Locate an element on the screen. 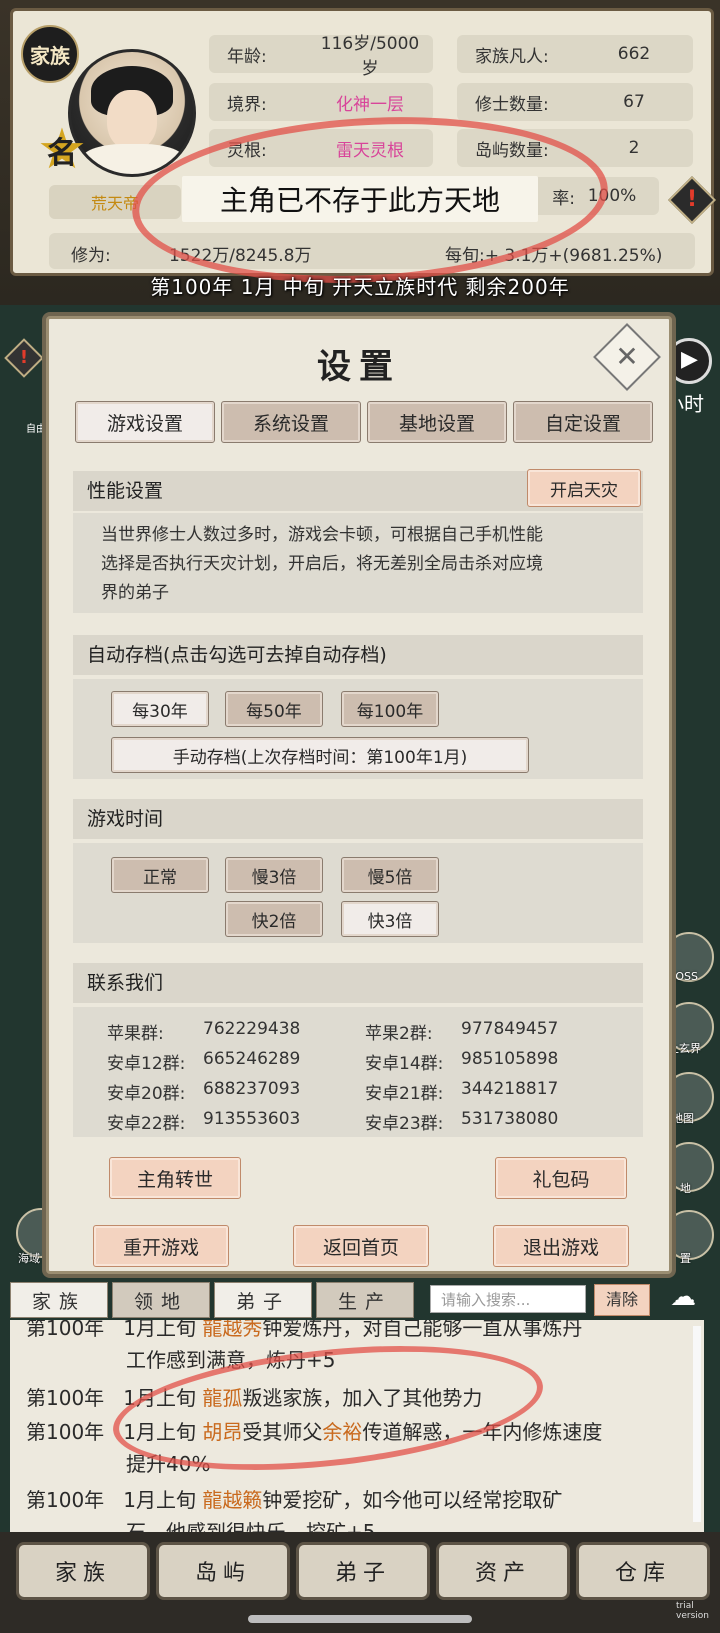  speed-fast3-button: 快3倍 is located at coordinates (390, 919).